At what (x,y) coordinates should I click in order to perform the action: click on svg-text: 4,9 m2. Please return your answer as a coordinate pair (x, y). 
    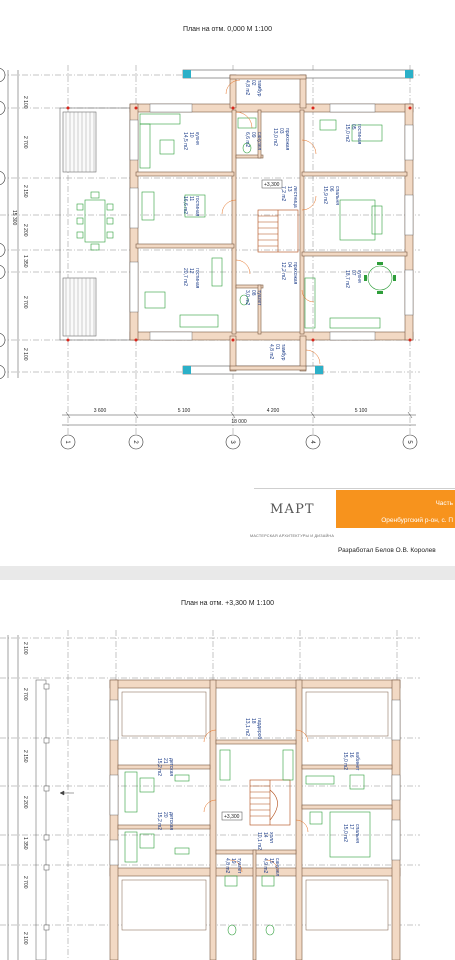
    Looking at the image, I should click on (265, 866).